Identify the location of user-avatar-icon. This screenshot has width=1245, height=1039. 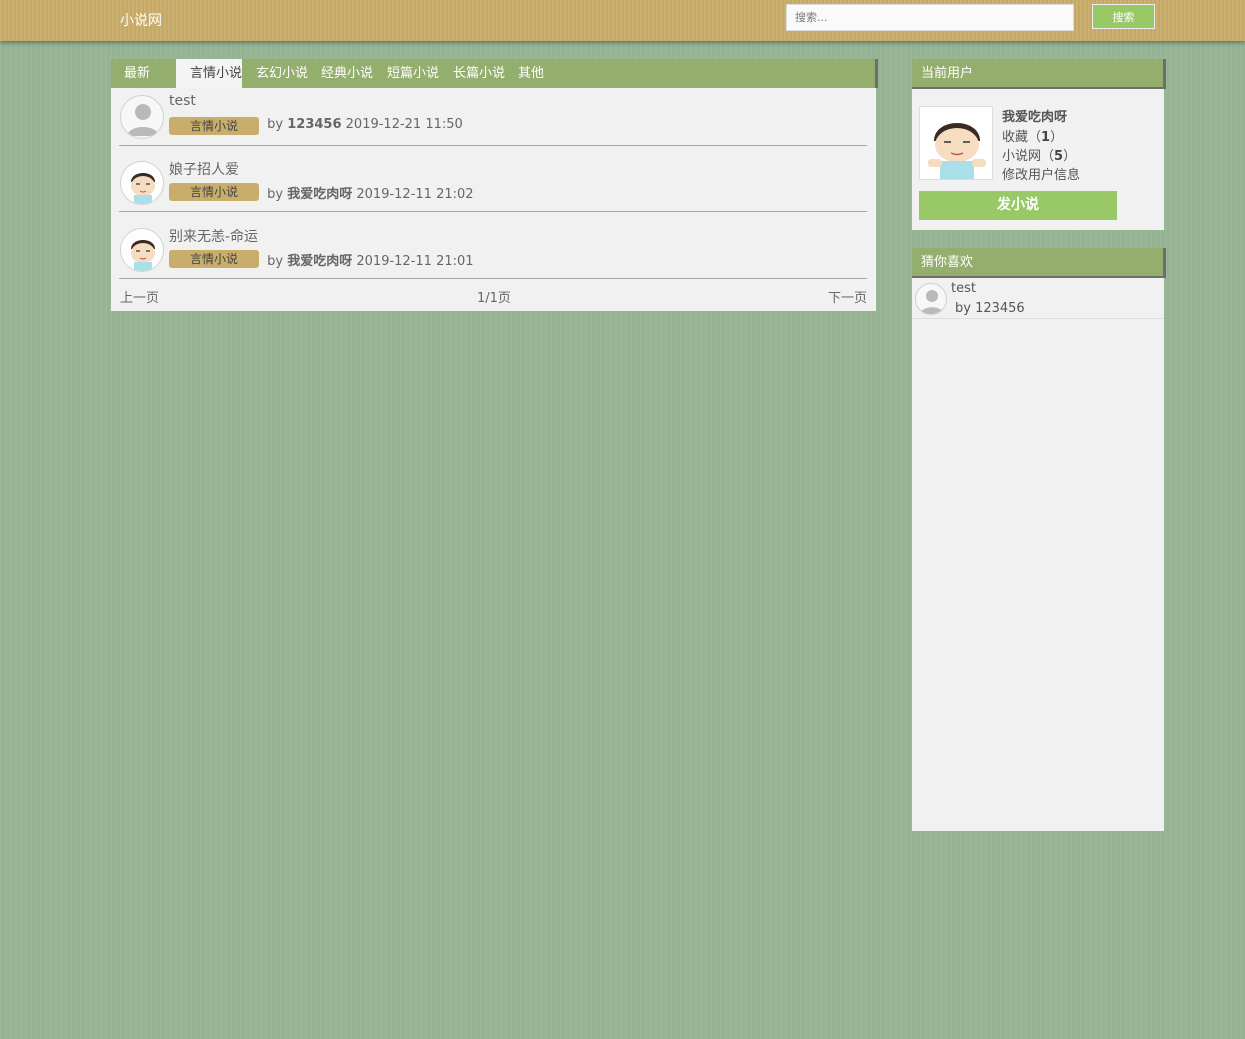
(956, 143).